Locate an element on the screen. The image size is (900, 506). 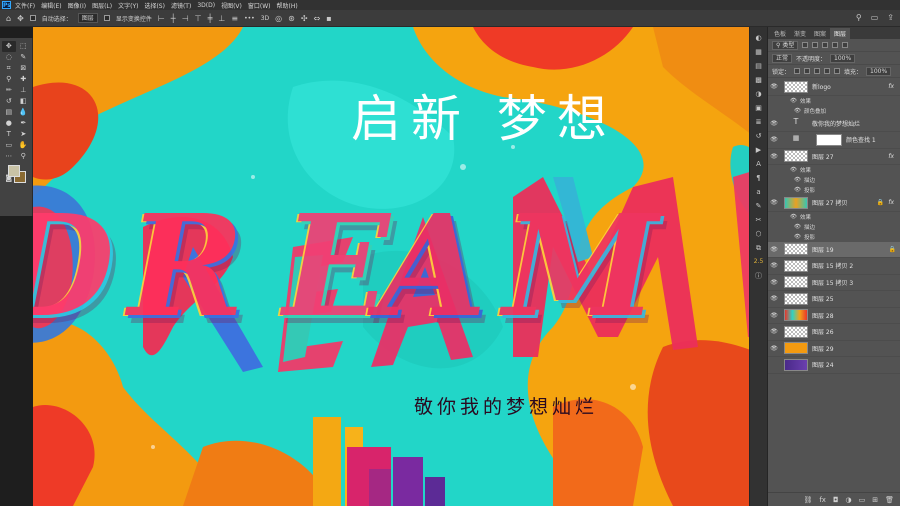
tools-presets-icon: ✂ is located at coordinates (759, 220).